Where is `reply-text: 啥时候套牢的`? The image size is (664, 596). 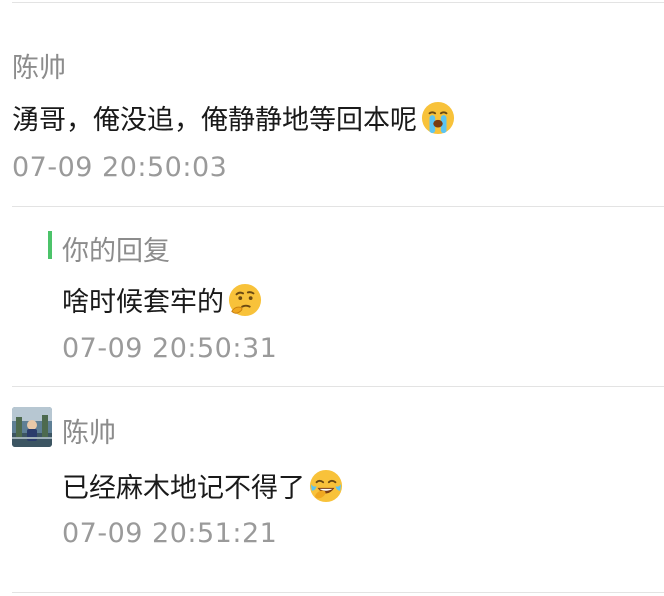
reply-text: 啥时候套牢的 is located at coordinates (162, 299).